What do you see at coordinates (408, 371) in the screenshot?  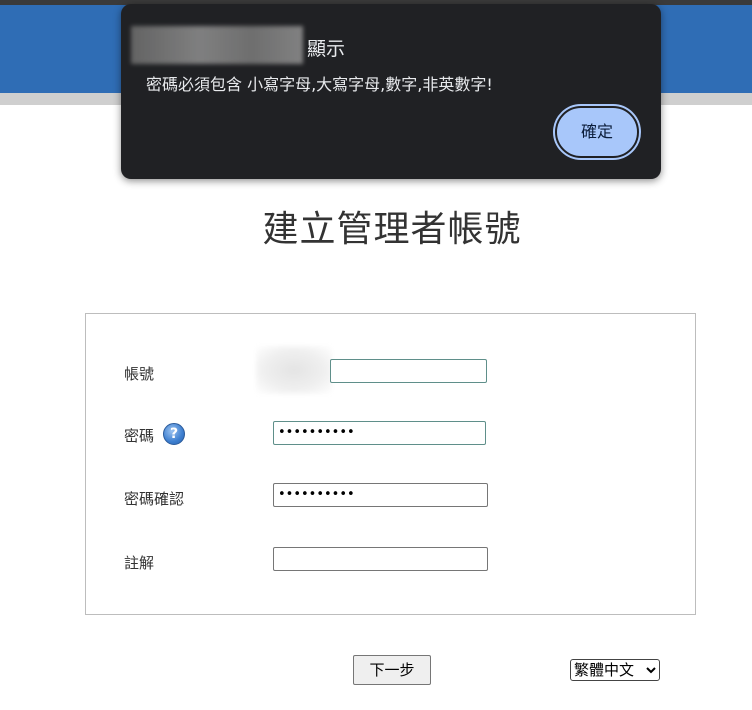 I see `account-input` at bounding box center [408, 371].